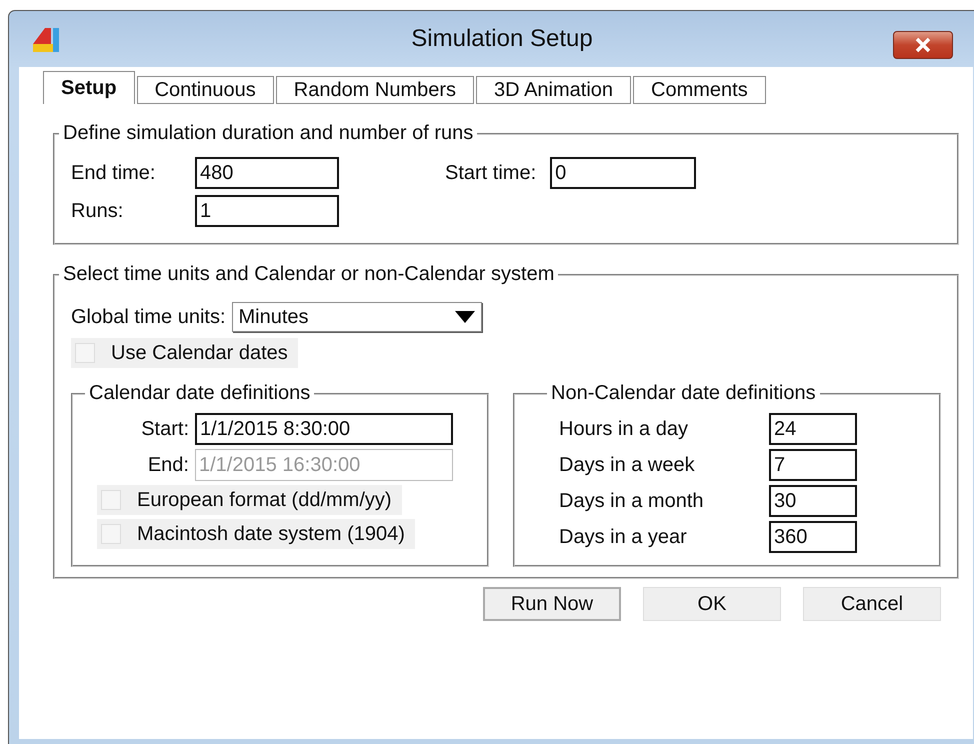 Image resolution: width=974 pixels, height=744 pixels. Describe the element at coordinates (375, 90) in the screenshot. I see `tab: Random Numbers` at that location.